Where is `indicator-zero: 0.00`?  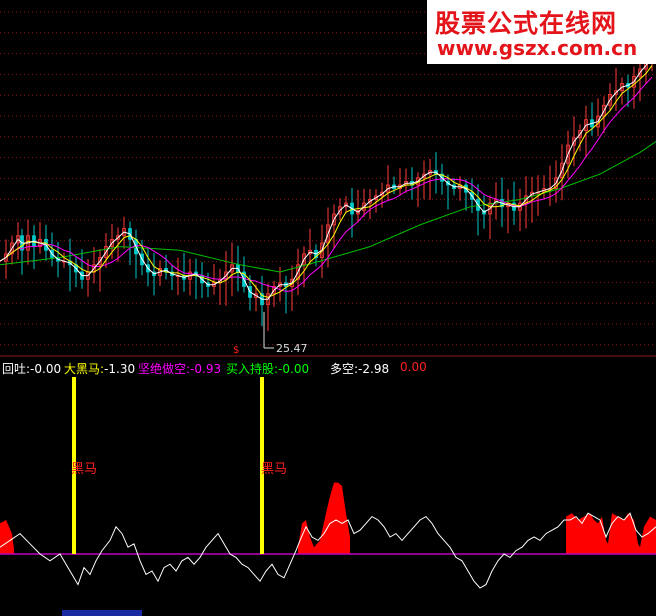
indicator-zero: 0.00 is located at coordinates (413, 367).